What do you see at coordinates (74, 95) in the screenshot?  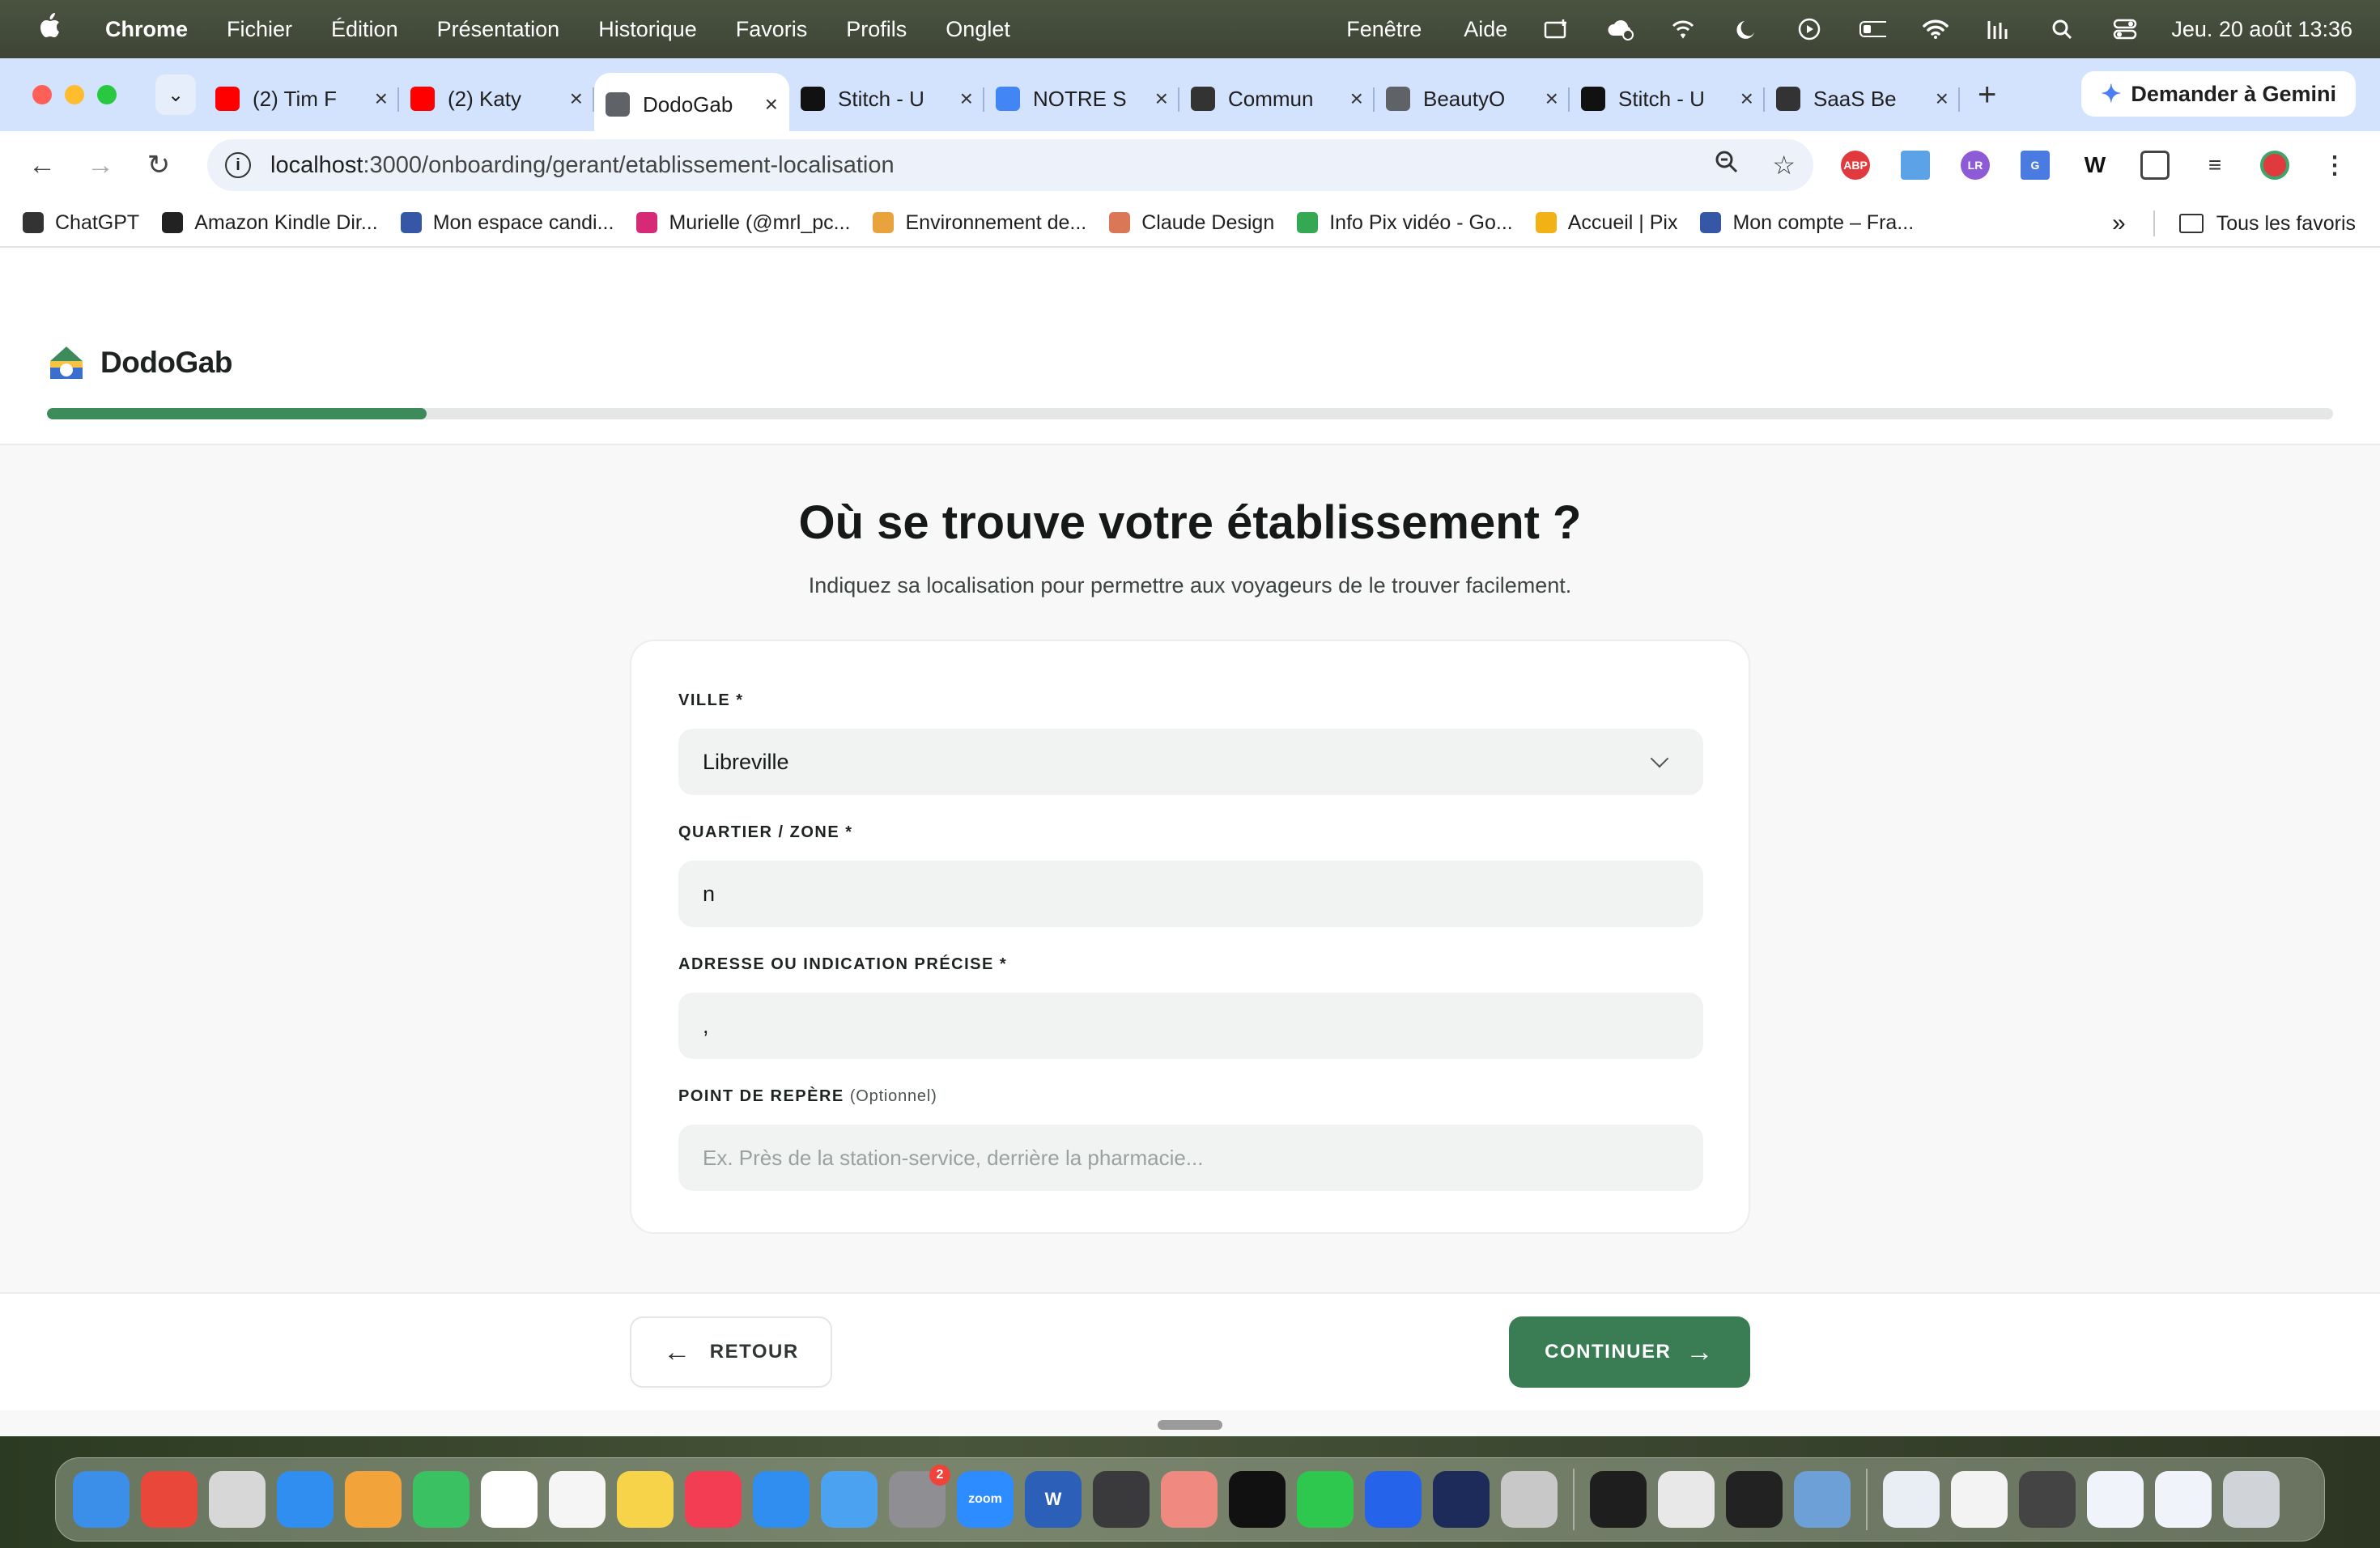 I see `minimize-window-button` at bounding box center [74, 95].